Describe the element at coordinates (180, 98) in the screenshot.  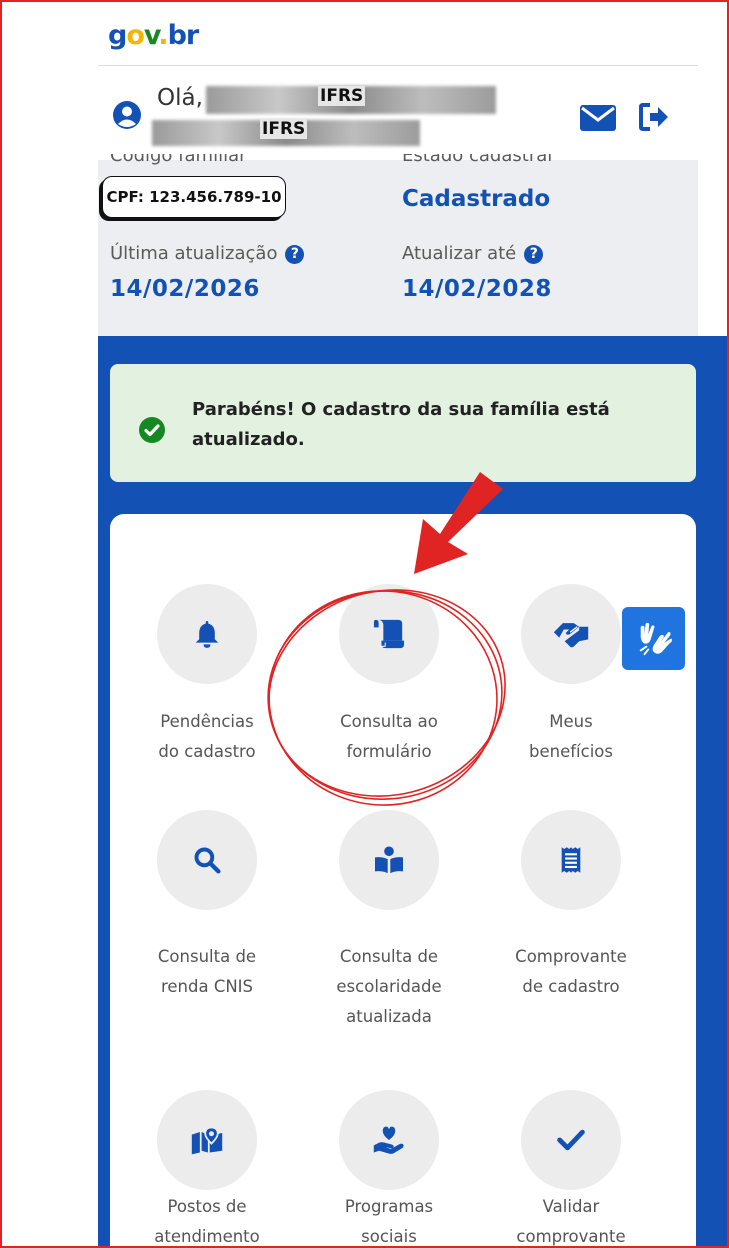
I see `greeting: Olá,` at that location.